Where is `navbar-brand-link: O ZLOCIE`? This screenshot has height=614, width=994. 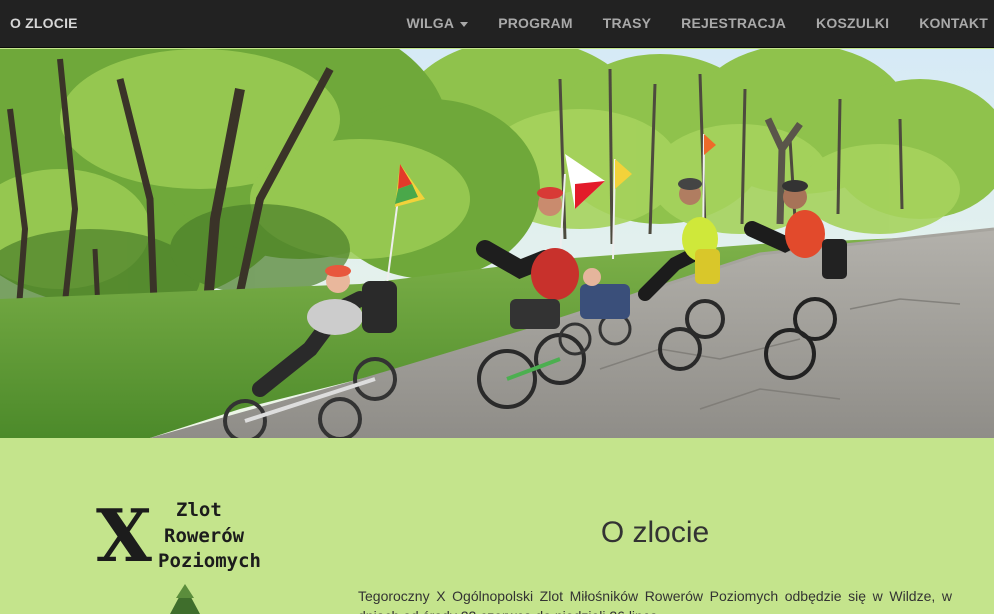
navbar-brand-link: O ZLOCIE is located at coordinates (44, 24).